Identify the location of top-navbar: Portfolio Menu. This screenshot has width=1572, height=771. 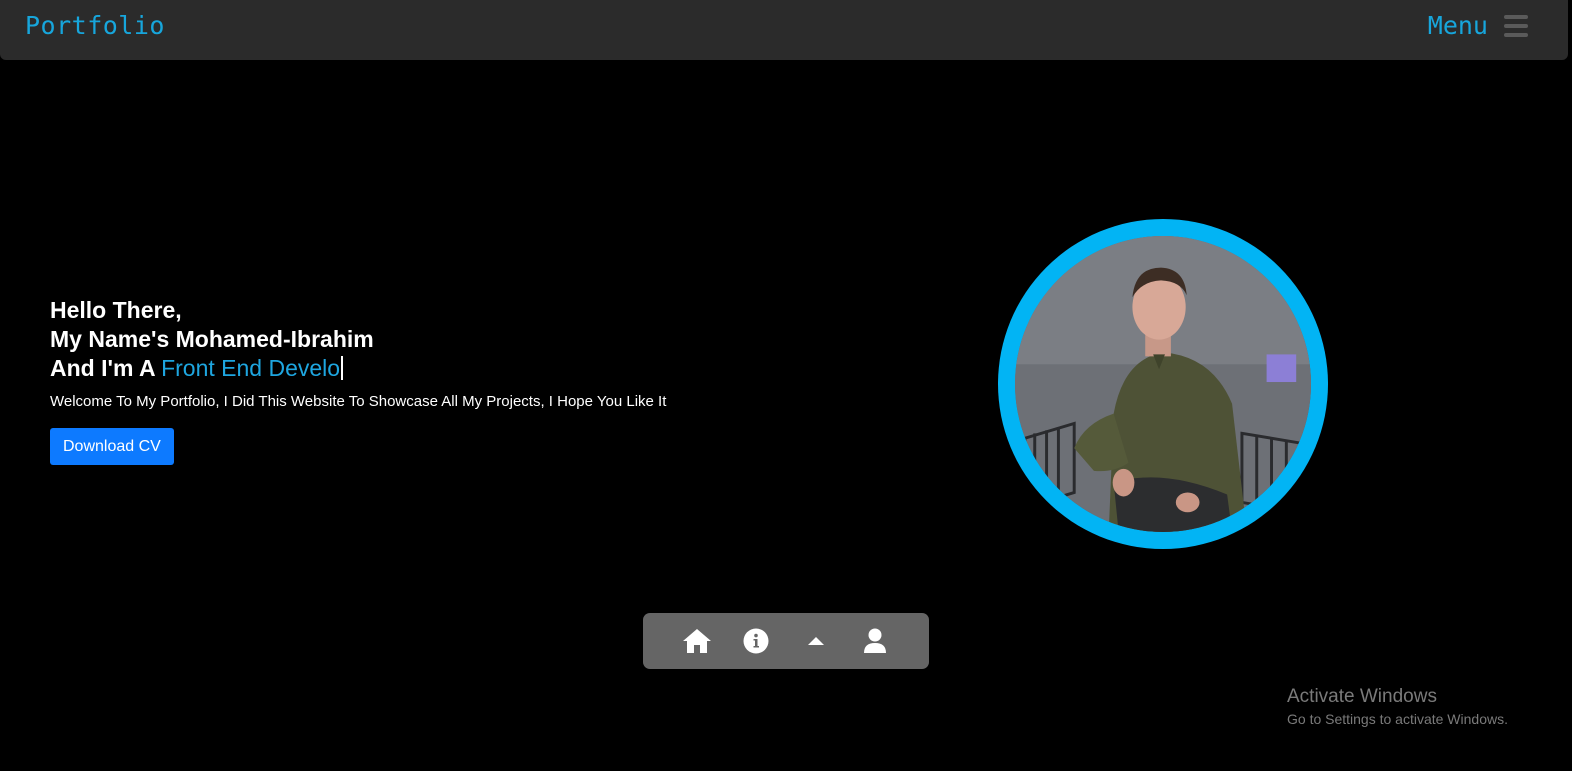
(784, 30).